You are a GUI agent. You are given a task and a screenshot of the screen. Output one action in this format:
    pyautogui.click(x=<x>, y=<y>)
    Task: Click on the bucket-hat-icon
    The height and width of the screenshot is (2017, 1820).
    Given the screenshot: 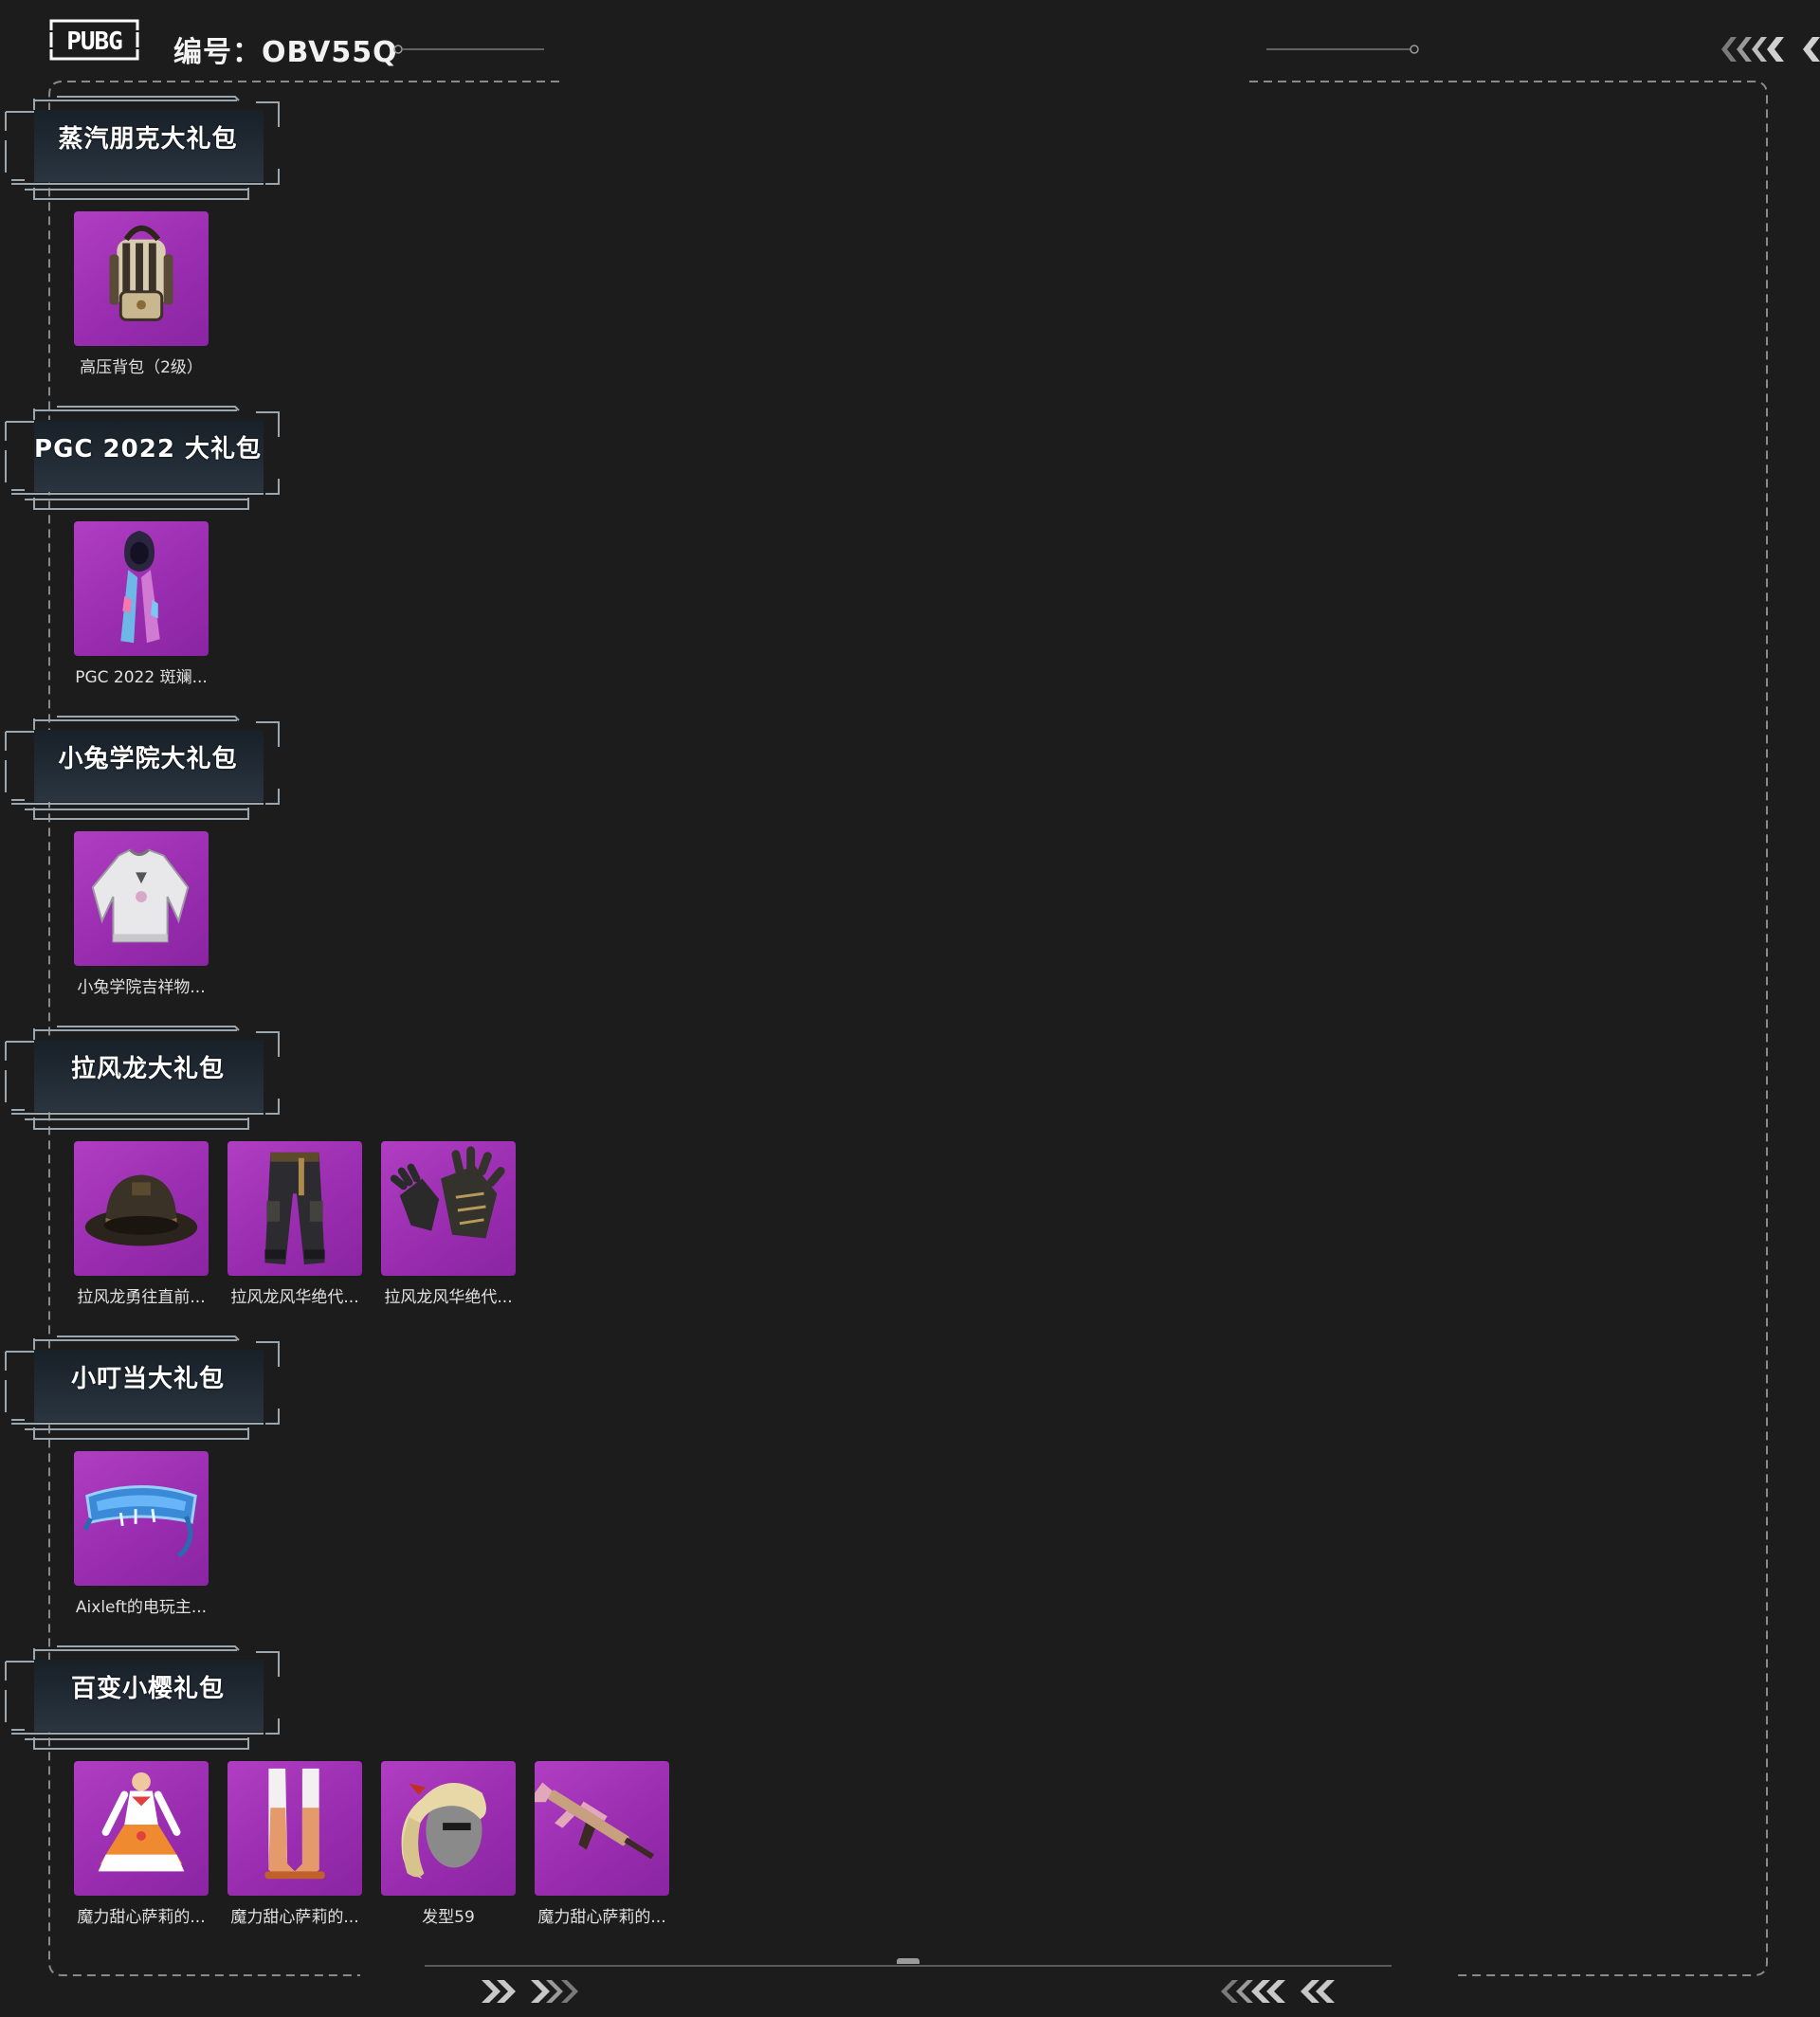 What is the action you would take?
    pyautogui.click(x=141, y=1208)
    